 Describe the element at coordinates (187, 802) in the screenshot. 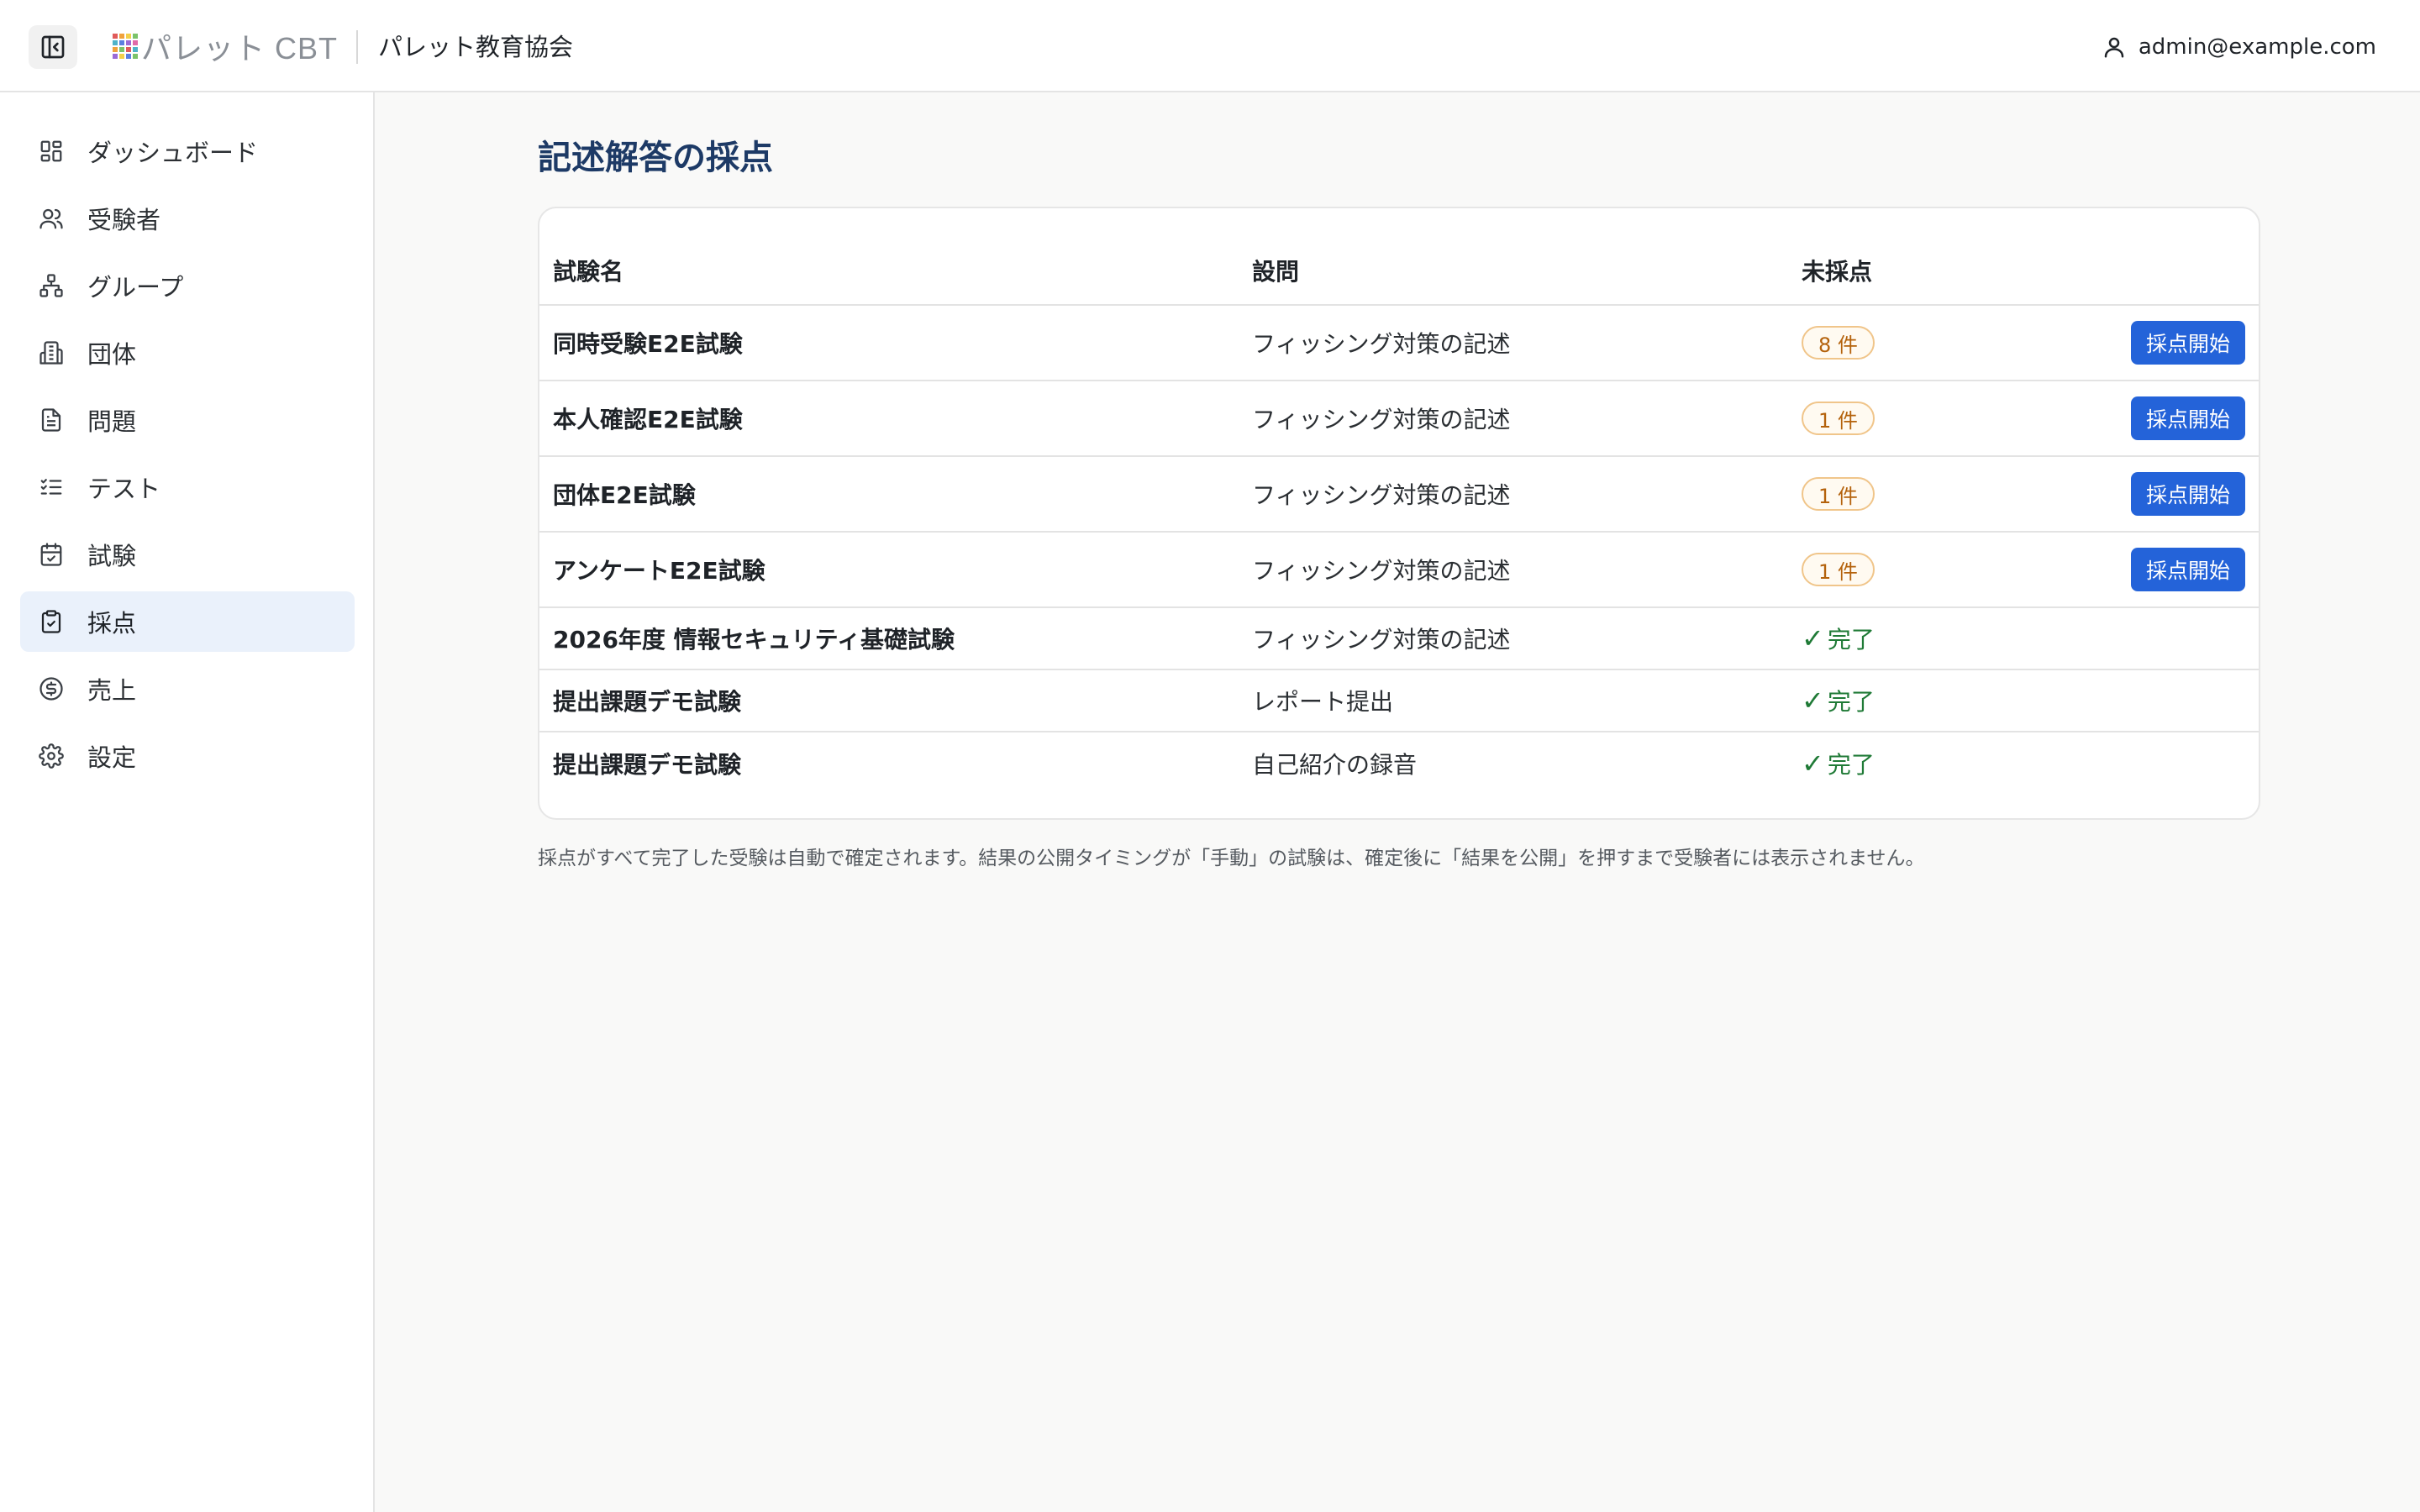

I see `sidebar: ダッシュボード 受験者 グループ 団体 問題 テスト 試験 採点 売上 設定` at that location.